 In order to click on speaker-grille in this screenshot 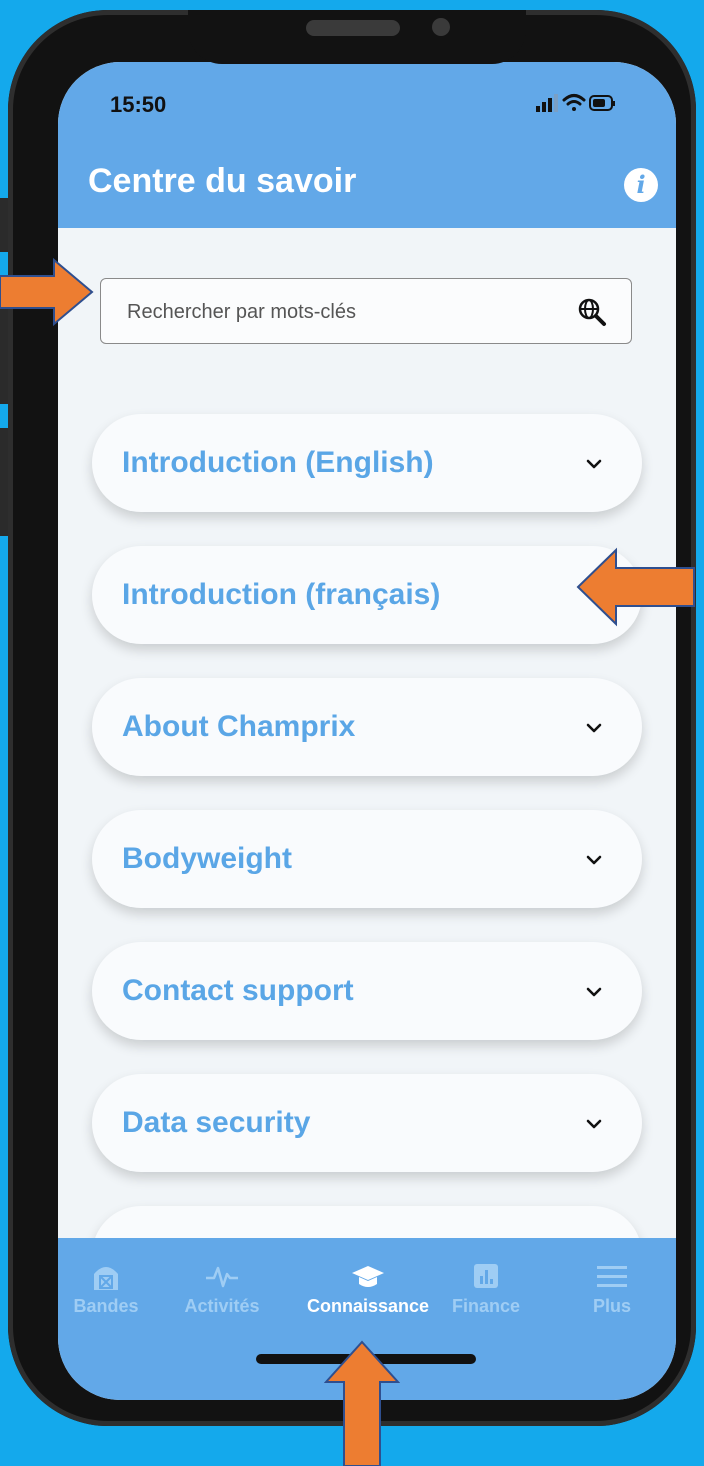, I will do `click(353, 28)`.